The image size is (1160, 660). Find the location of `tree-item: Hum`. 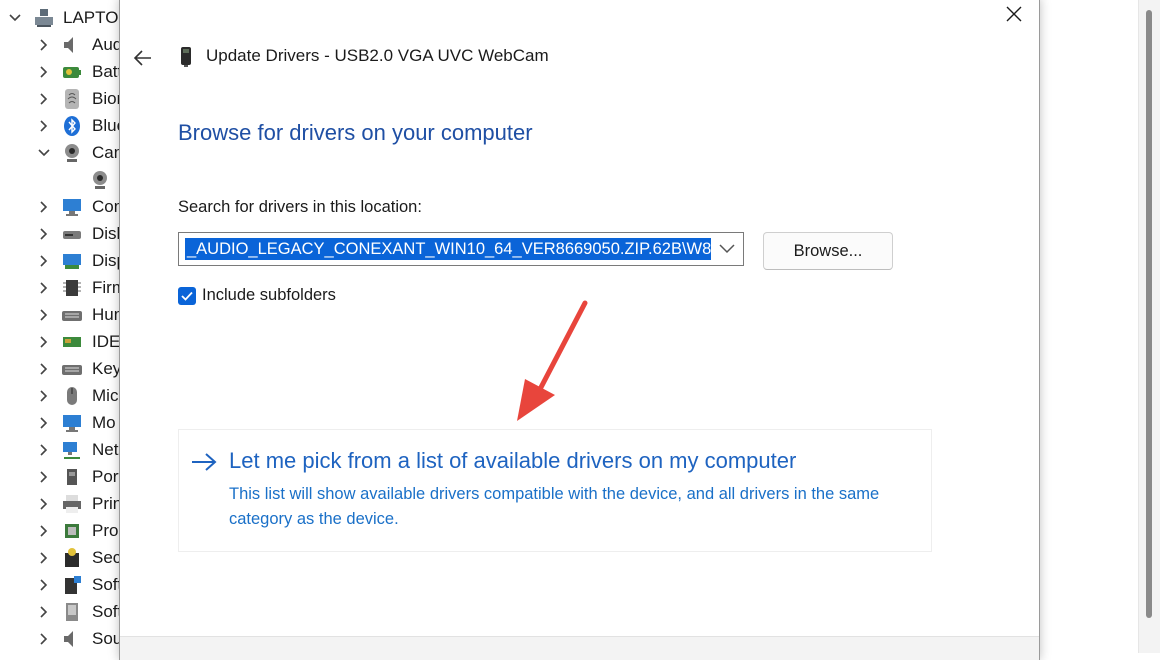

tree-item: Hum is located at coordinates (60, 314).